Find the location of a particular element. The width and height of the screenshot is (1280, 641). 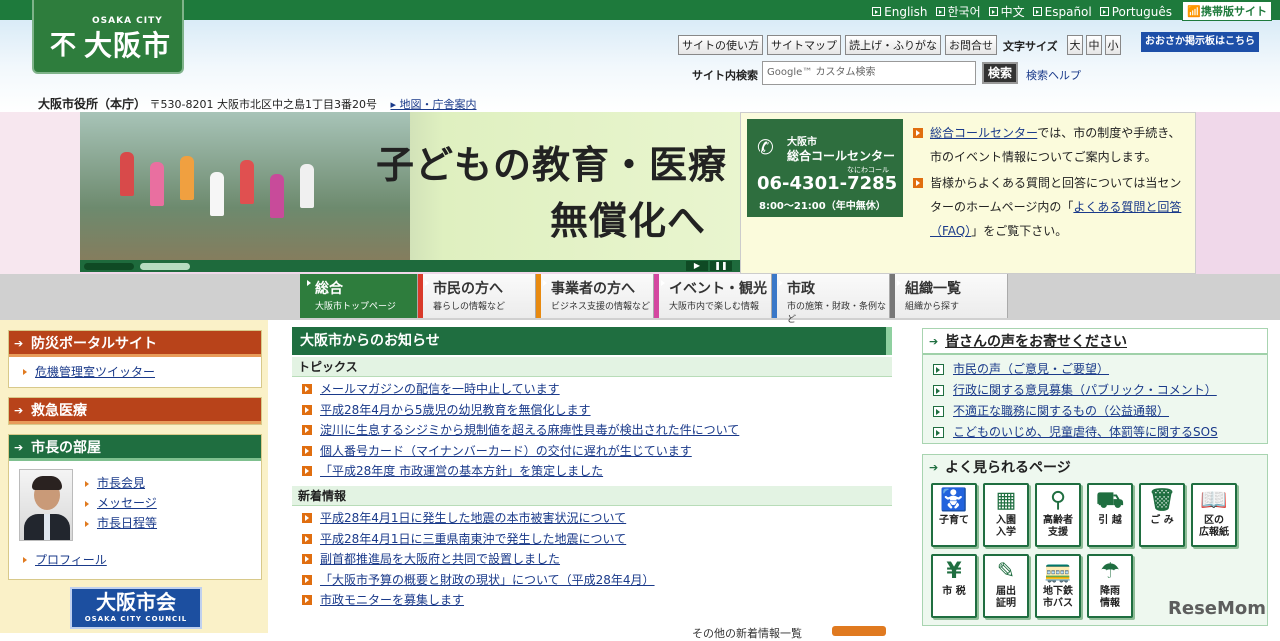

city-council-banner: 大阪市会 OSAKA CITY COUNCIL is located at coordinates (136, 608).